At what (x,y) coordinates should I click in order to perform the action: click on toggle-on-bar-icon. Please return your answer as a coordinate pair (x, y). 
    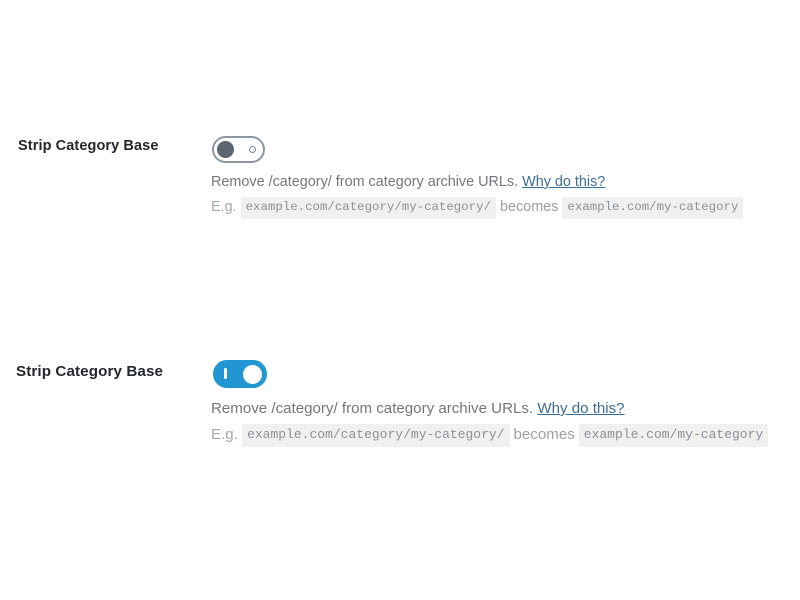
    Looking at the image, I should click on (225, 373).